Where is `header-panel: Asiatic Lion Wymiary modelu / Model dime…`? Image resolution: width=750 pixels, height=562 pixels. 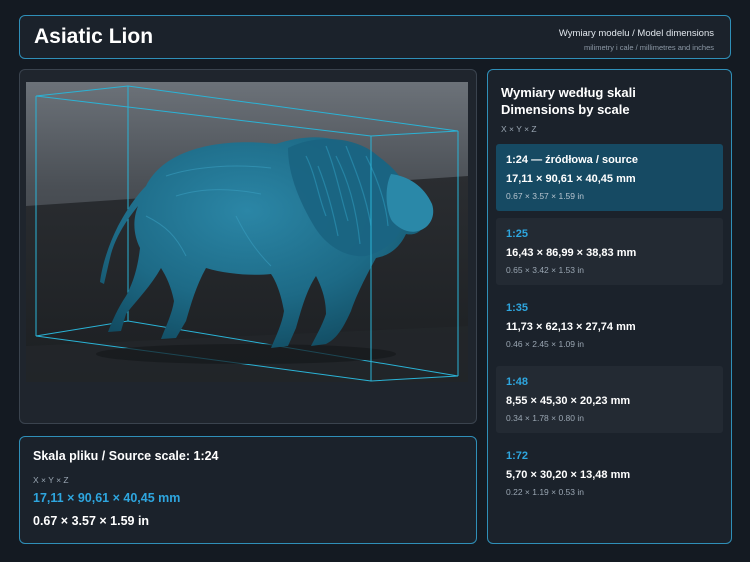
header-panel: Asiatic Lion Wymiary modelu / Model dime… is located at coordinates (375, 37).